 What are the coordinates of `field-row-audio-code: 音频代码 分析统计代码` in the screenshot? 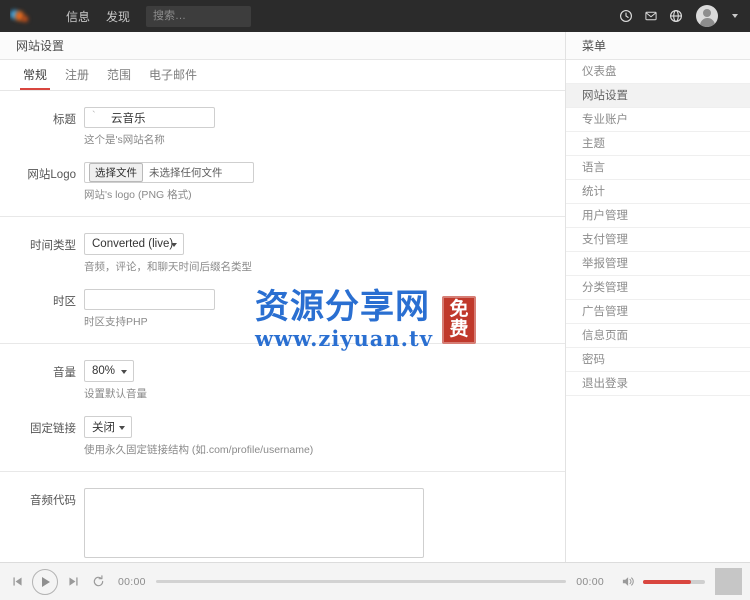 It's located at (282, 525).